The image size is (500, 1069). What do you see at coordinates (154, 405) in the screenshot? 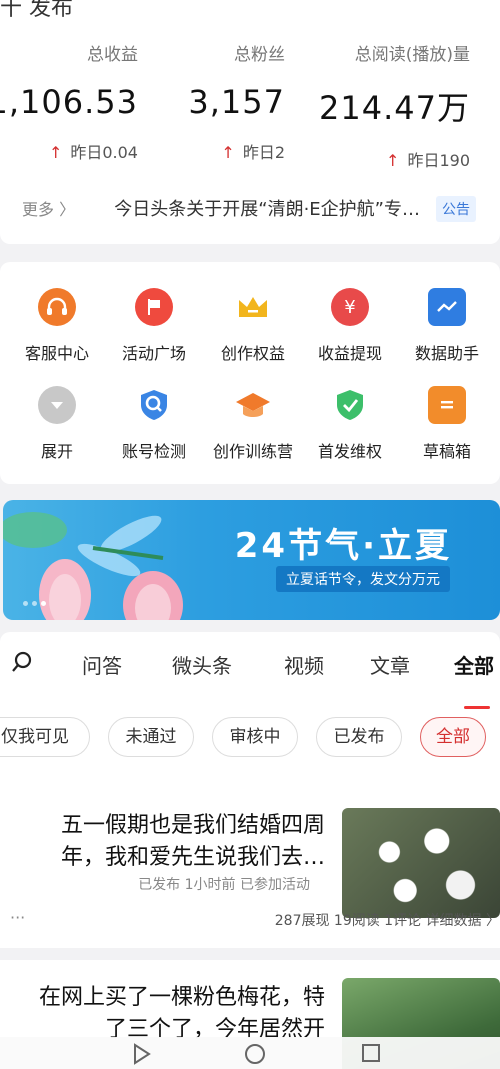
I see `search-shield-icon` at bounding box center [154, 405].